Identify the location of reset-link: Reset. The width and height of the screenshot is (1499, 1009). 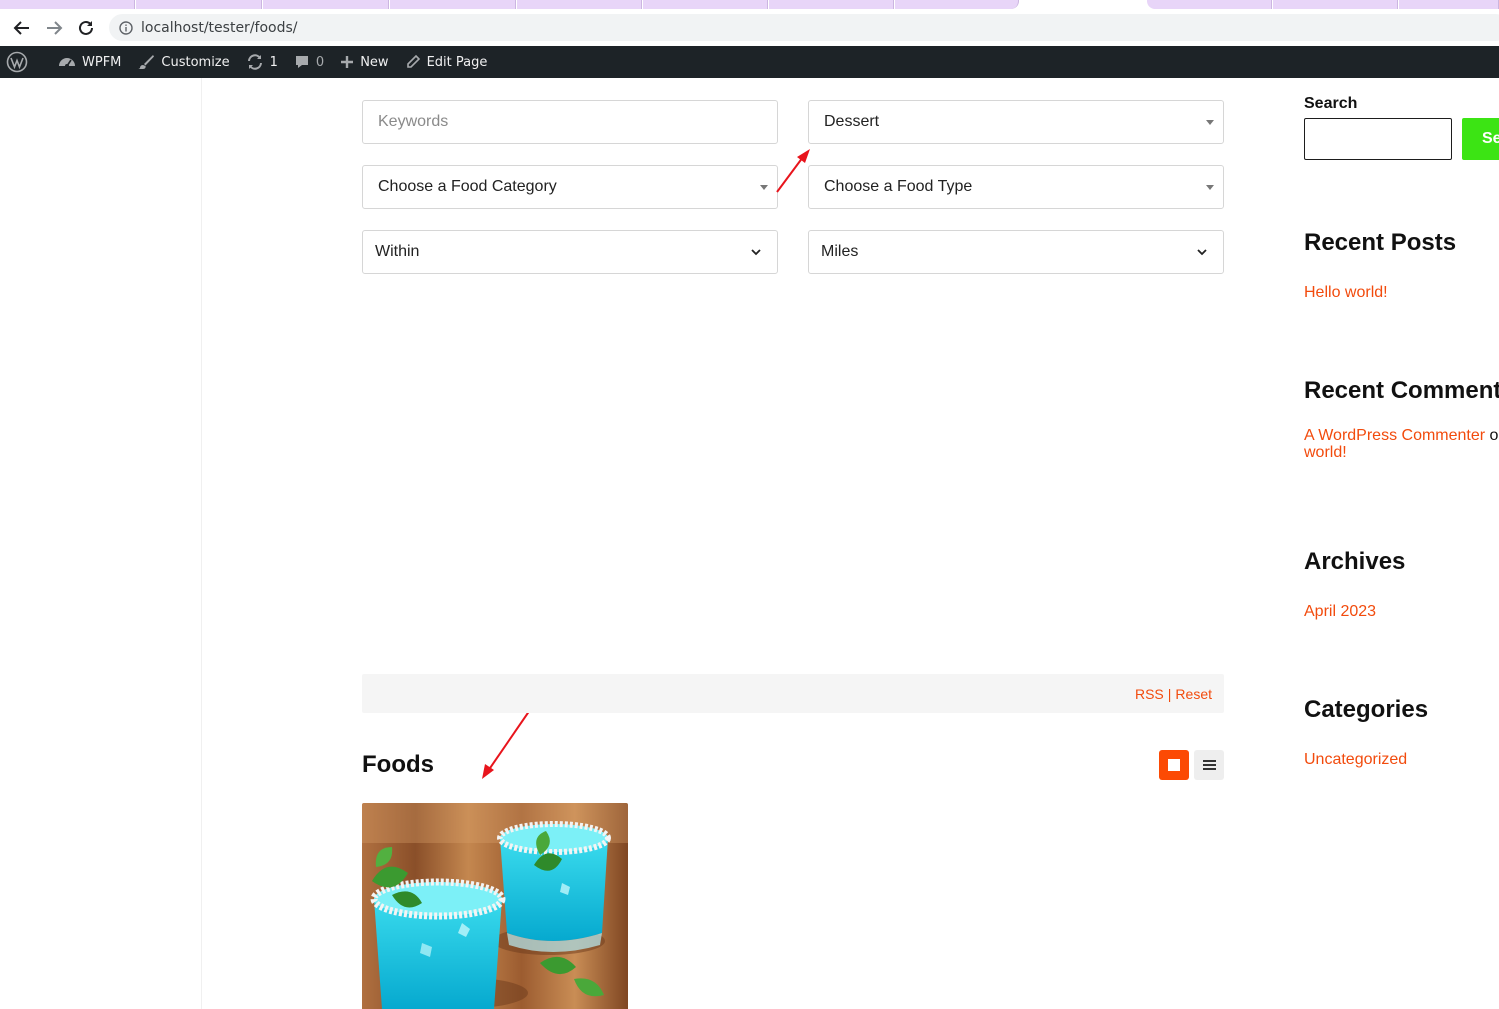
(1193, 694).